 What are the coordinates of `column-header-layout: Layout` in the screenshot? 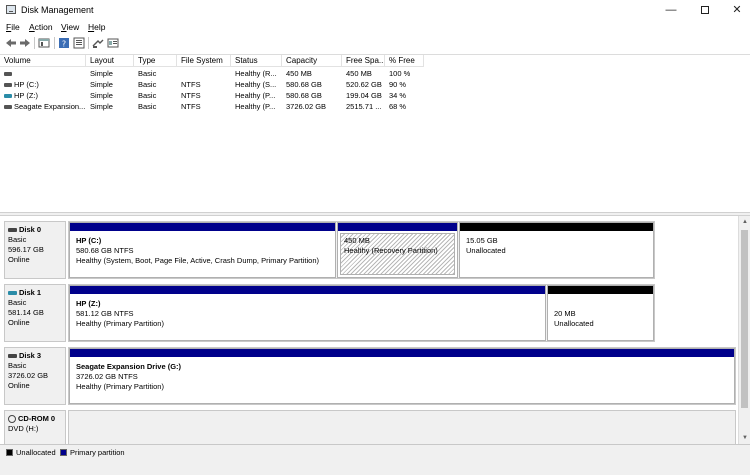 It's located at (110, 61).